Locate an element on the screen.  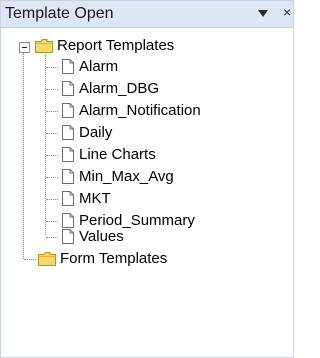
tree-node-label: Form Templates is located at coordinates (114, 258).